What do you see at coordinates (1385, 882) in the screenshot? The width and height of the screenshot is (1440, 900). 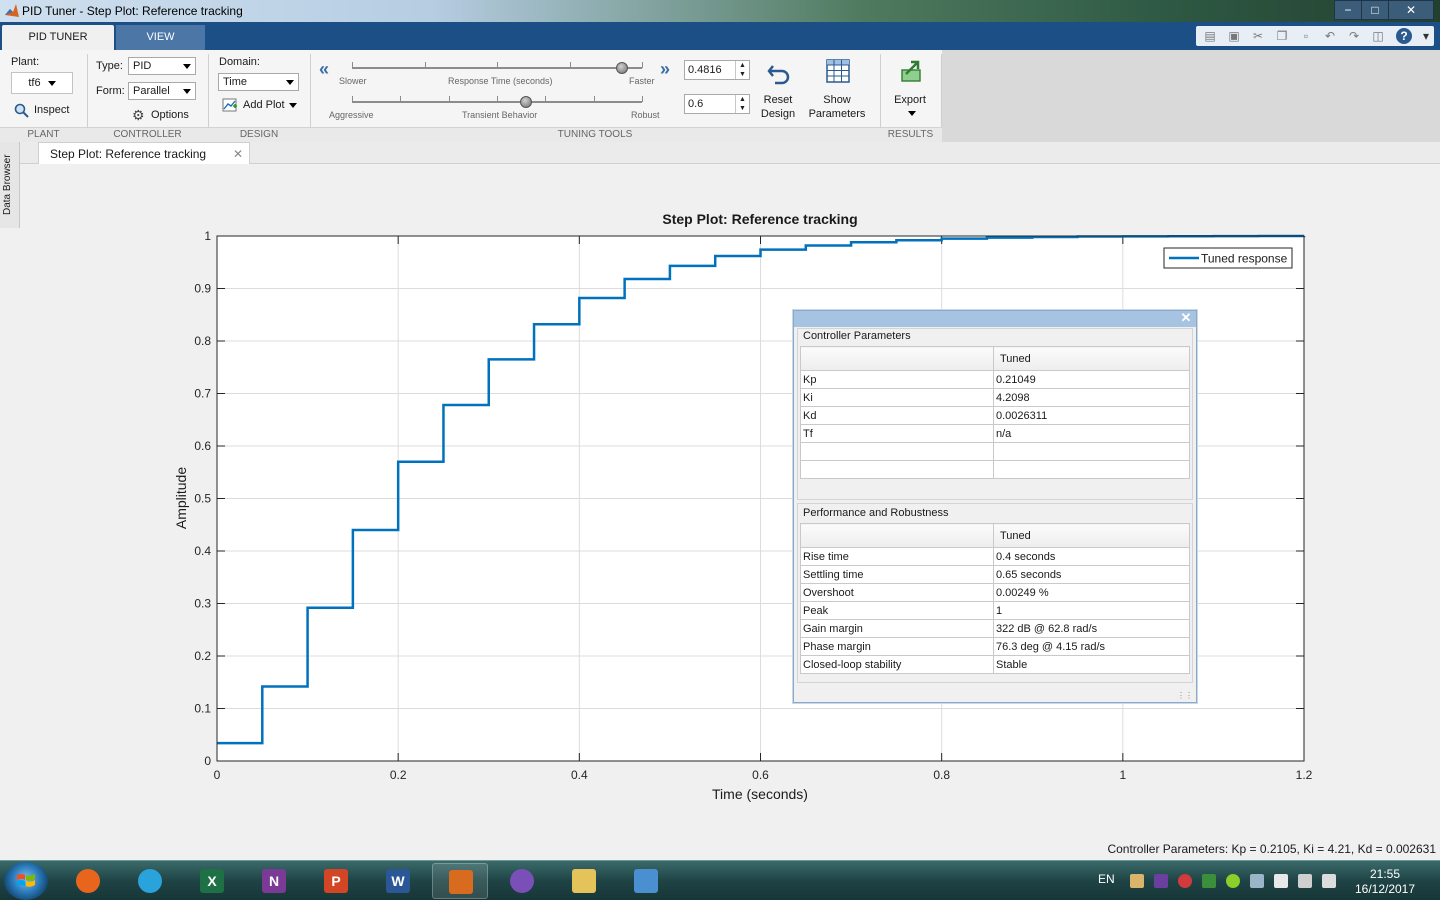 I see `clock: 21:55 16/12/2017` at bounding box center [1385, 882].